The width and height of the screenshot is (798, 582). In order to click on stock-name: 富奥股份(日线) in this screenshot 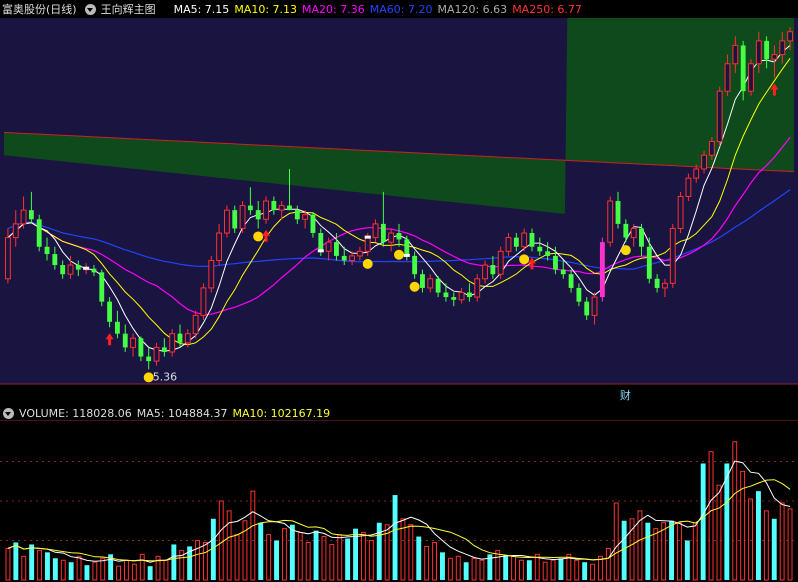, I will do `click(39, 9)`.